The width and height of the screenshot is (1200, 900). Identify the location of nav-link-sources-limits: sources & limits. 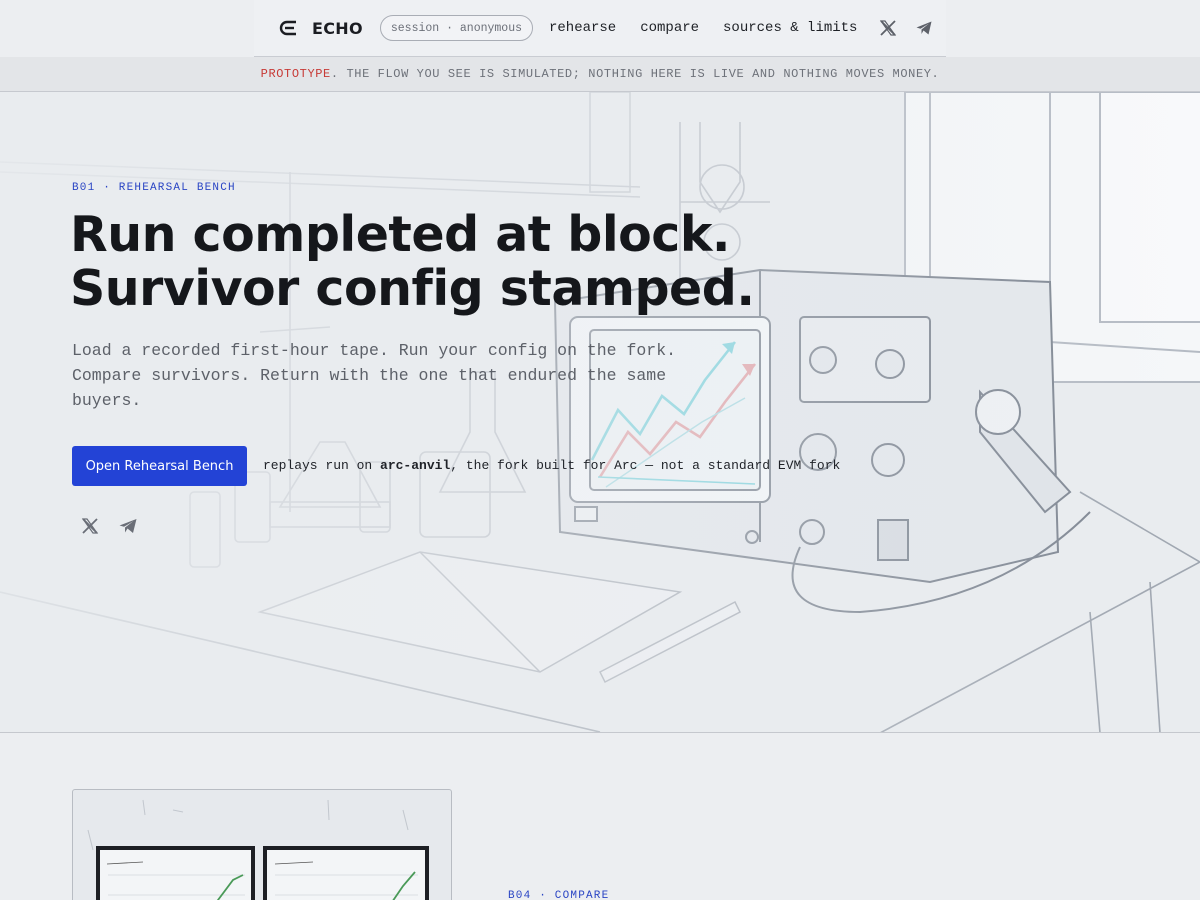
(790, 28).